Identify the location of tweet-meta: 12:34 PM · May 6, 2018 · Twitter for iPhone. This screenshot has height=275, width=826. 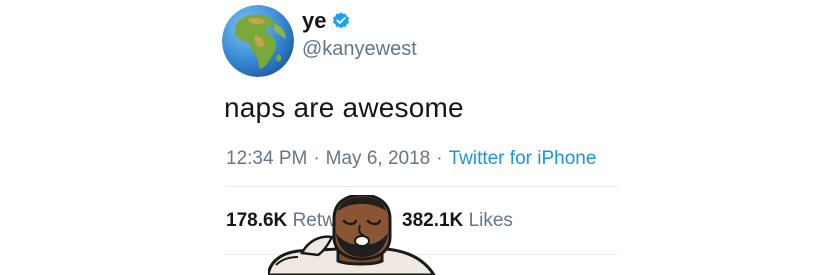
(411, 159).